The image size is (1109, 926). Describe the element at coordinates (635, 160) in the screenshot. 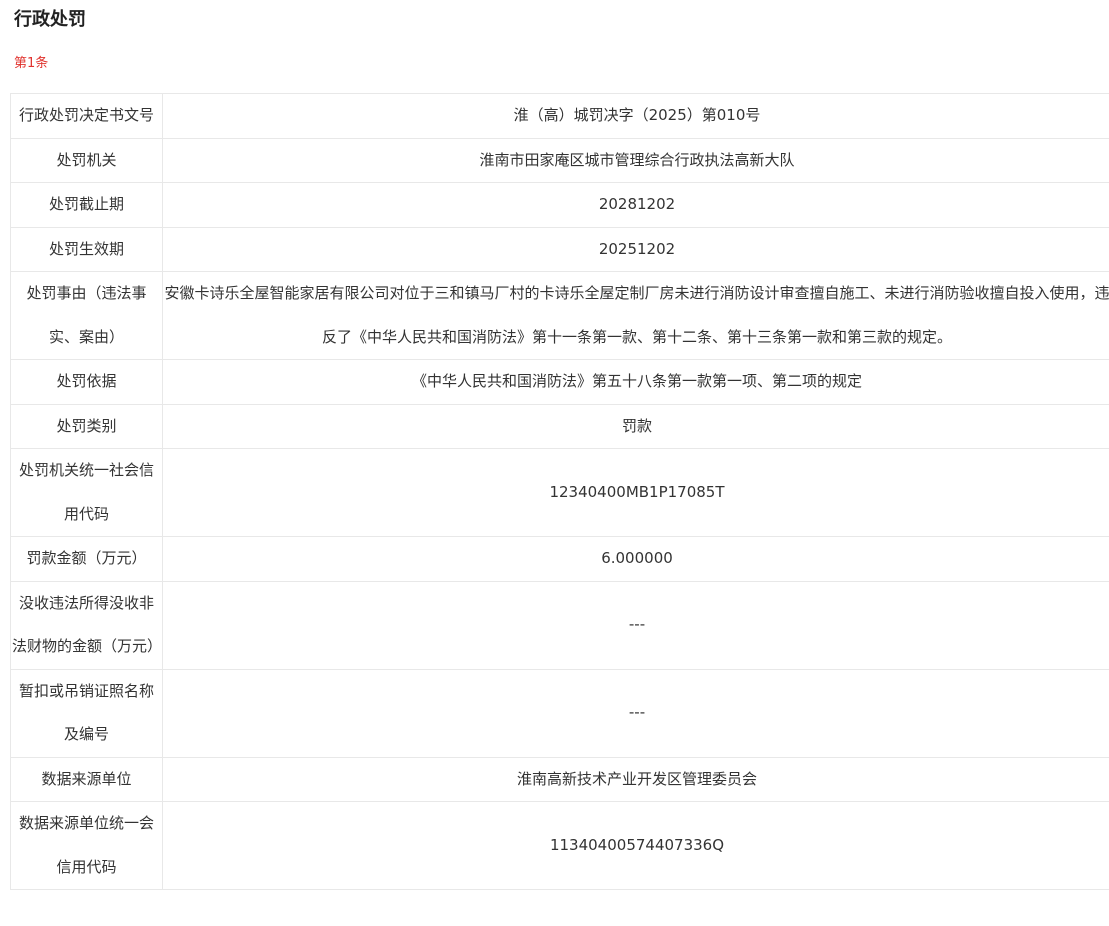

I see `row-value: 淮南市田家庵区城市管理综合行政执法高新大队` at that location.